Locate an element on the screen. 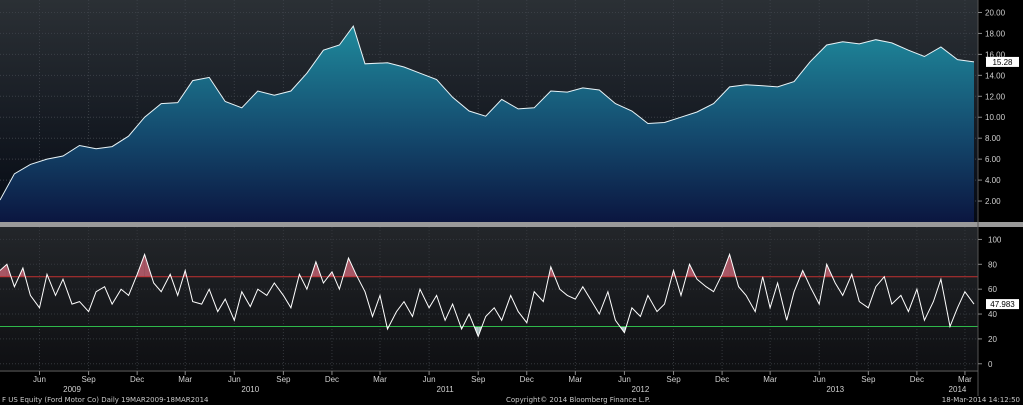  price-y-tick-label: 2.00 is located at coordinates (993, 201).